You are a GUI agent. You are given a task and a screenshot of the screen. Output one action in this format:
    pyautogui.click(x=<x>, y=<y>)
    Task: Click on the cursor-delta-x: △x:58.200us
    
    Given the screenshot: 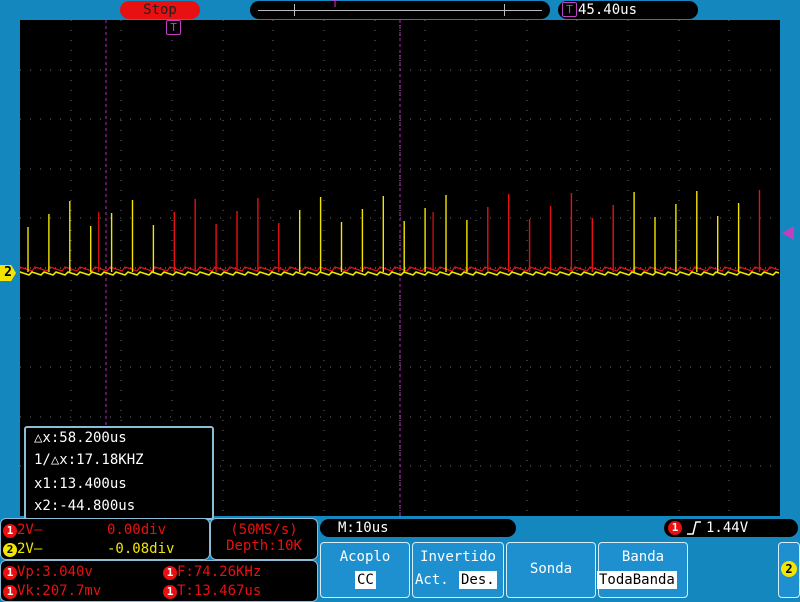 What is the action you would take?
    pyautogui.click(x=80, y=438)
    